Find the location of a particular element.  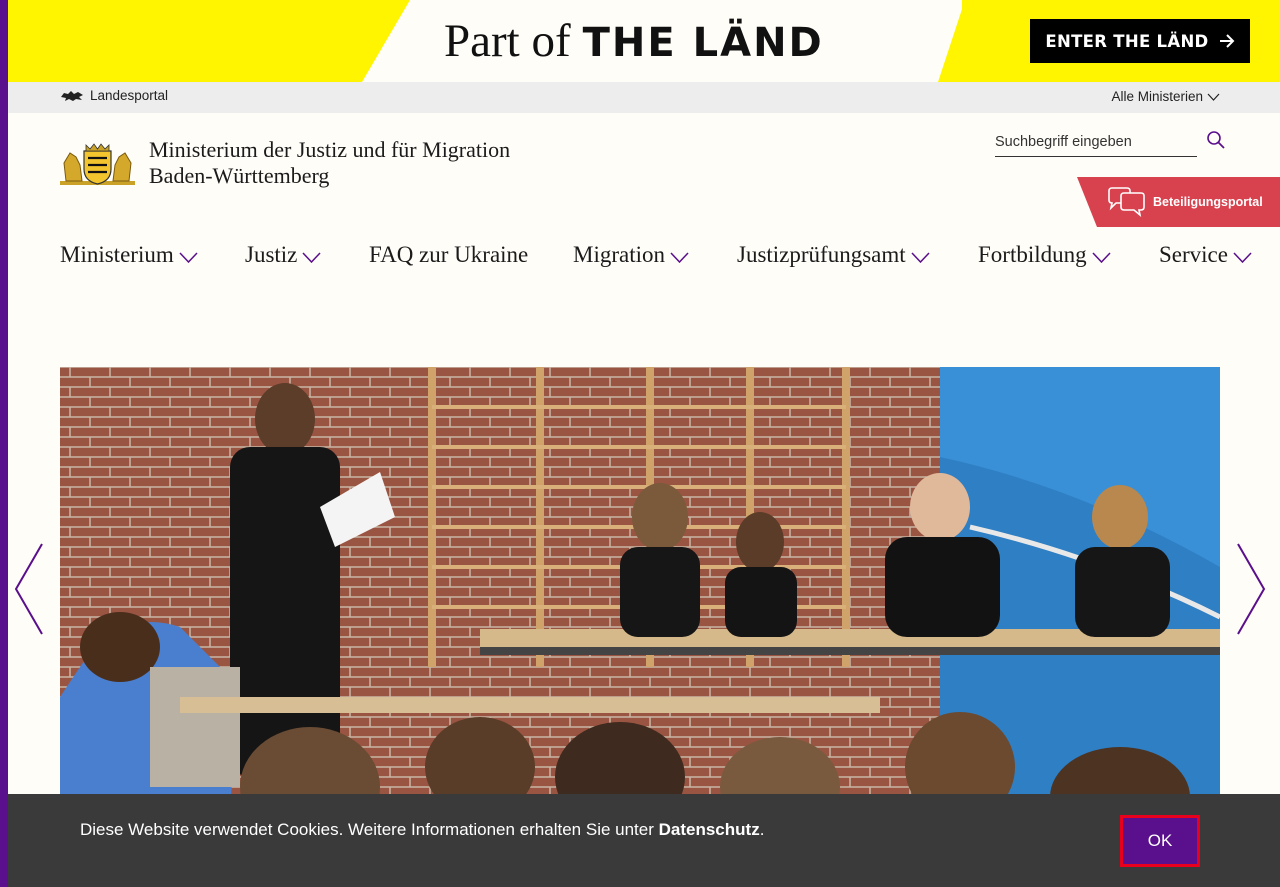

utility-bar: Landesportal Alle Ministerien is located at coordinates (640, 97).